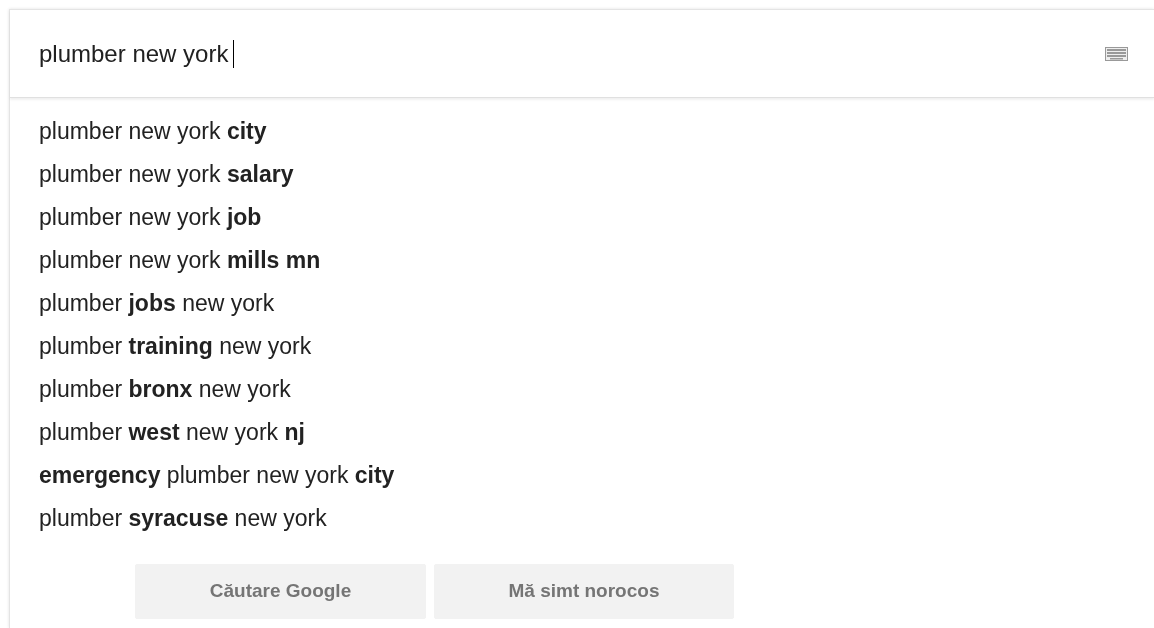 This screenshot has width=1154, height=628. Describe the element at coordinates (234, 53) in the screenshot. I see `text-cursor` at that location.